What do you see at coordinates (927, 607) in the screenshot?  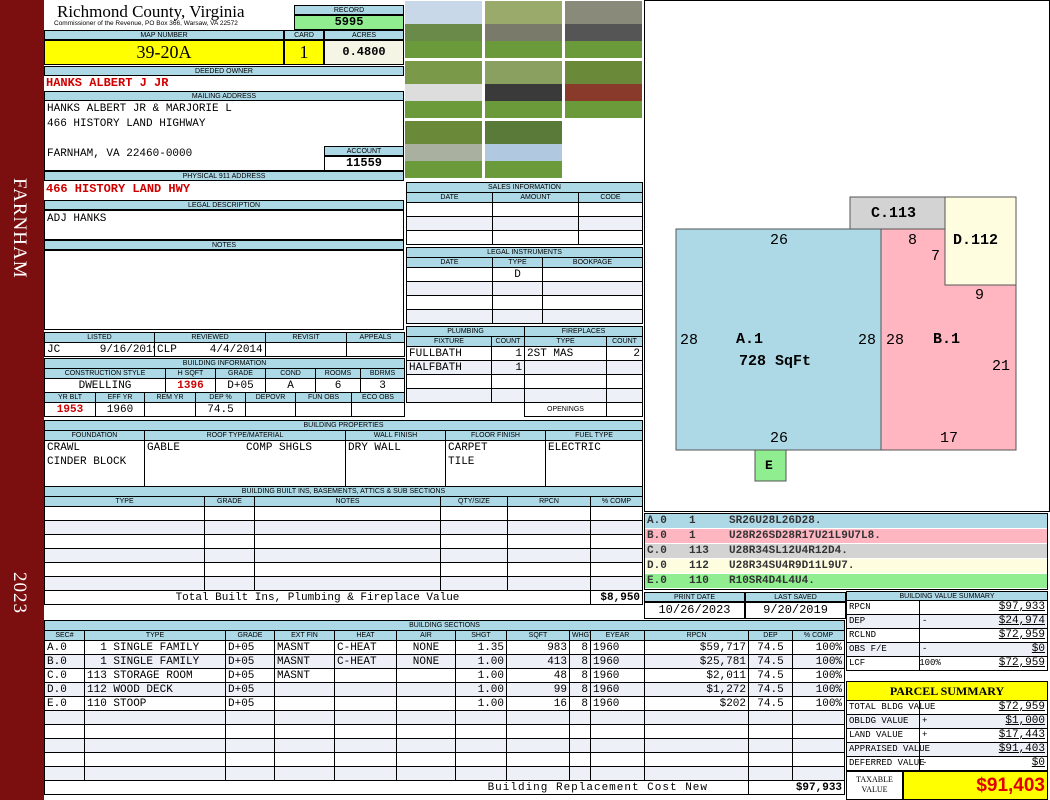 I see `summary-sign` at bounding box center [927, 607].